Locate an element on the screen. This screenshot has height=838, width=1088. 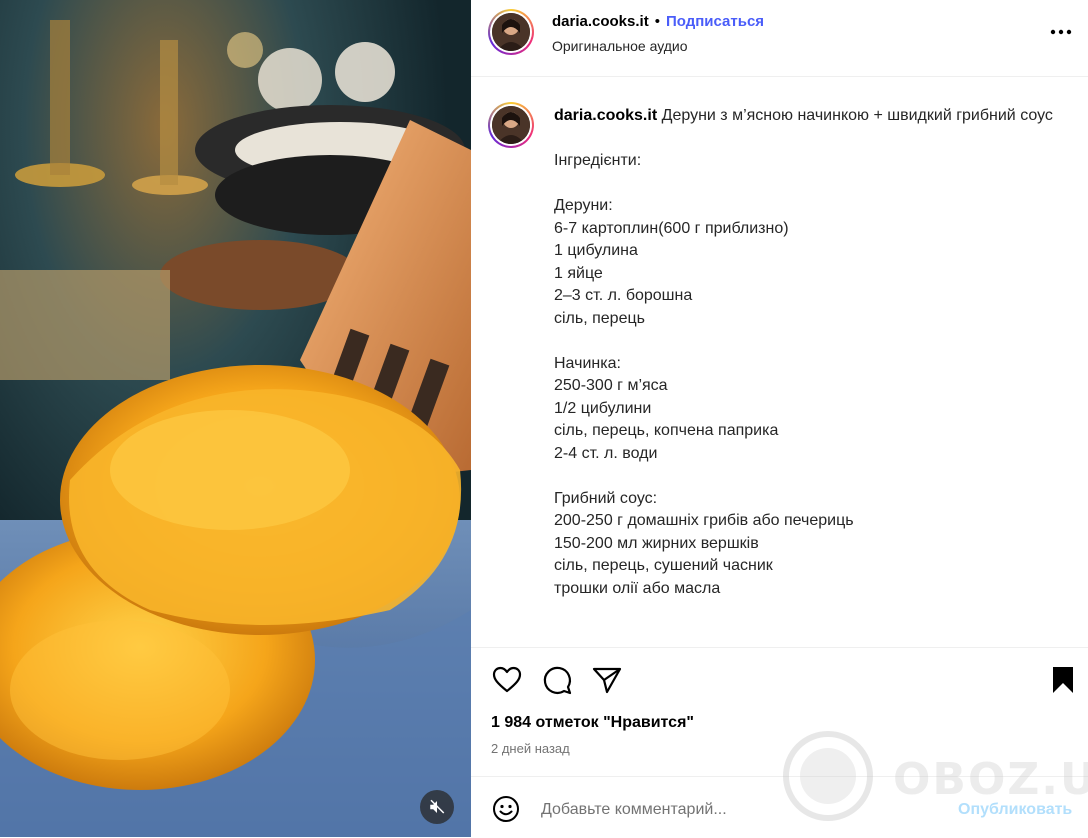
muted-speaker-icon is located at coordinates (437, 806).